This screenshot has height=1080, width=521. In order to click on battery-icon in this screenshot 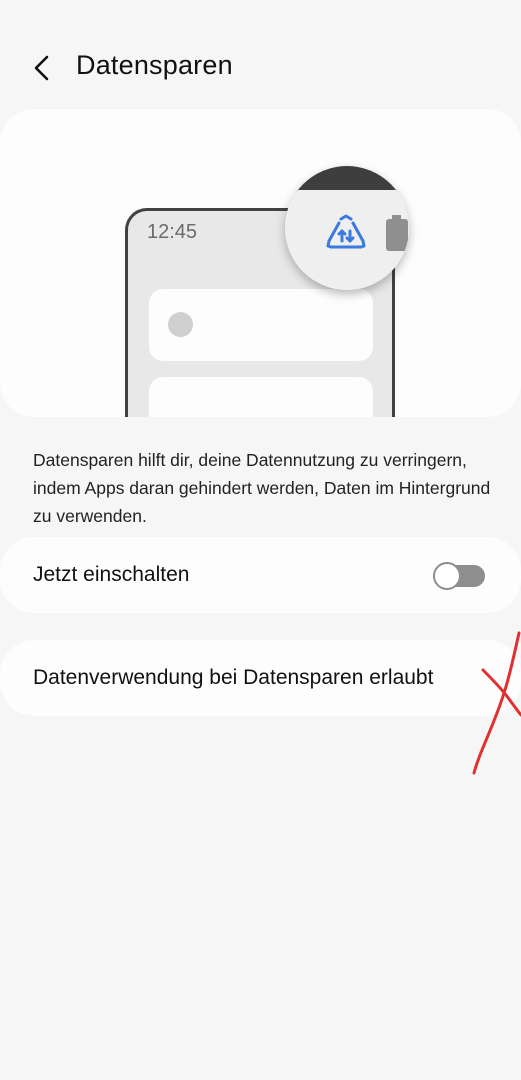, I will do `click(397, 233)`.